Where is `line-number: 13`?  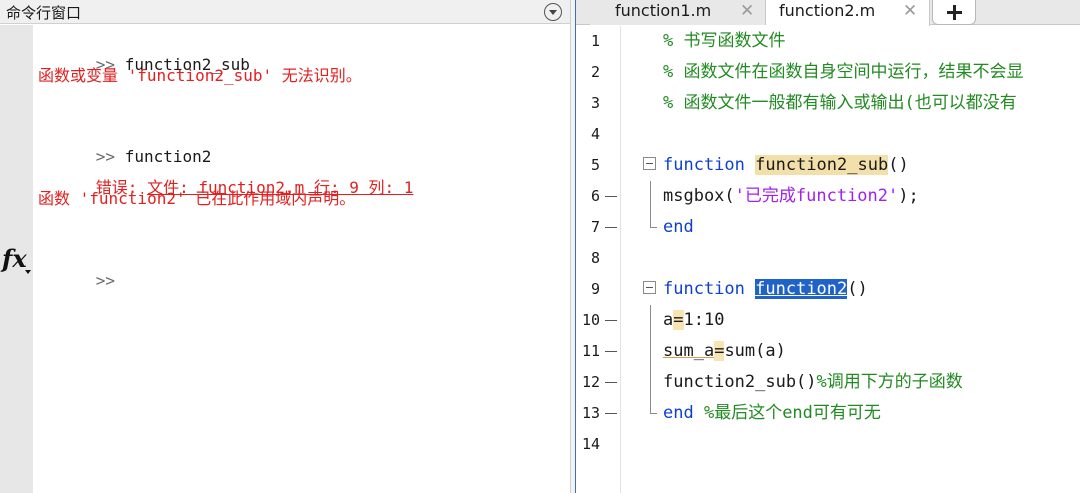 line-number: 13 is located at coordinates (590, 413).